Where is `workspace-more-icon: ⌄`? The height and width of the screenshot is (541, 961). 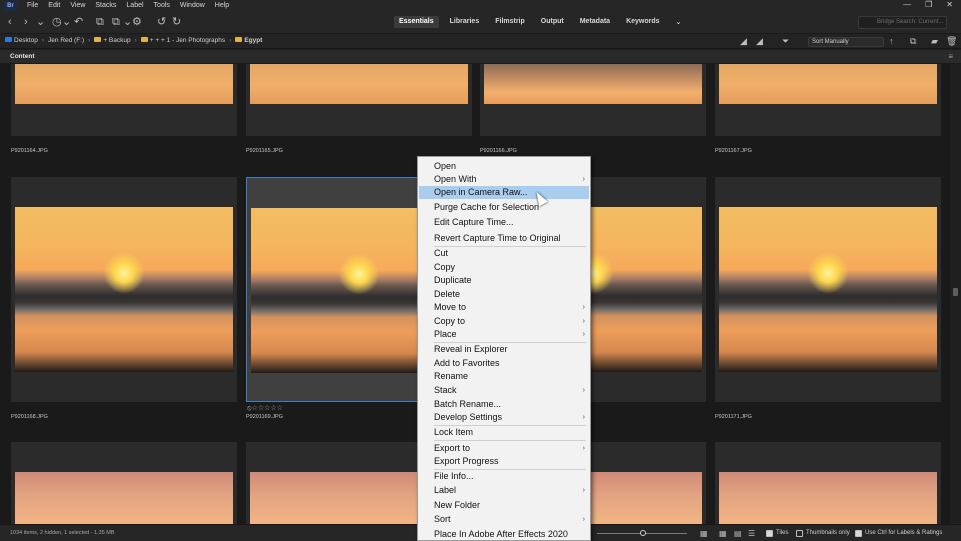
workspace-more-icon: ⌄ is located at coordinates (679, 22).